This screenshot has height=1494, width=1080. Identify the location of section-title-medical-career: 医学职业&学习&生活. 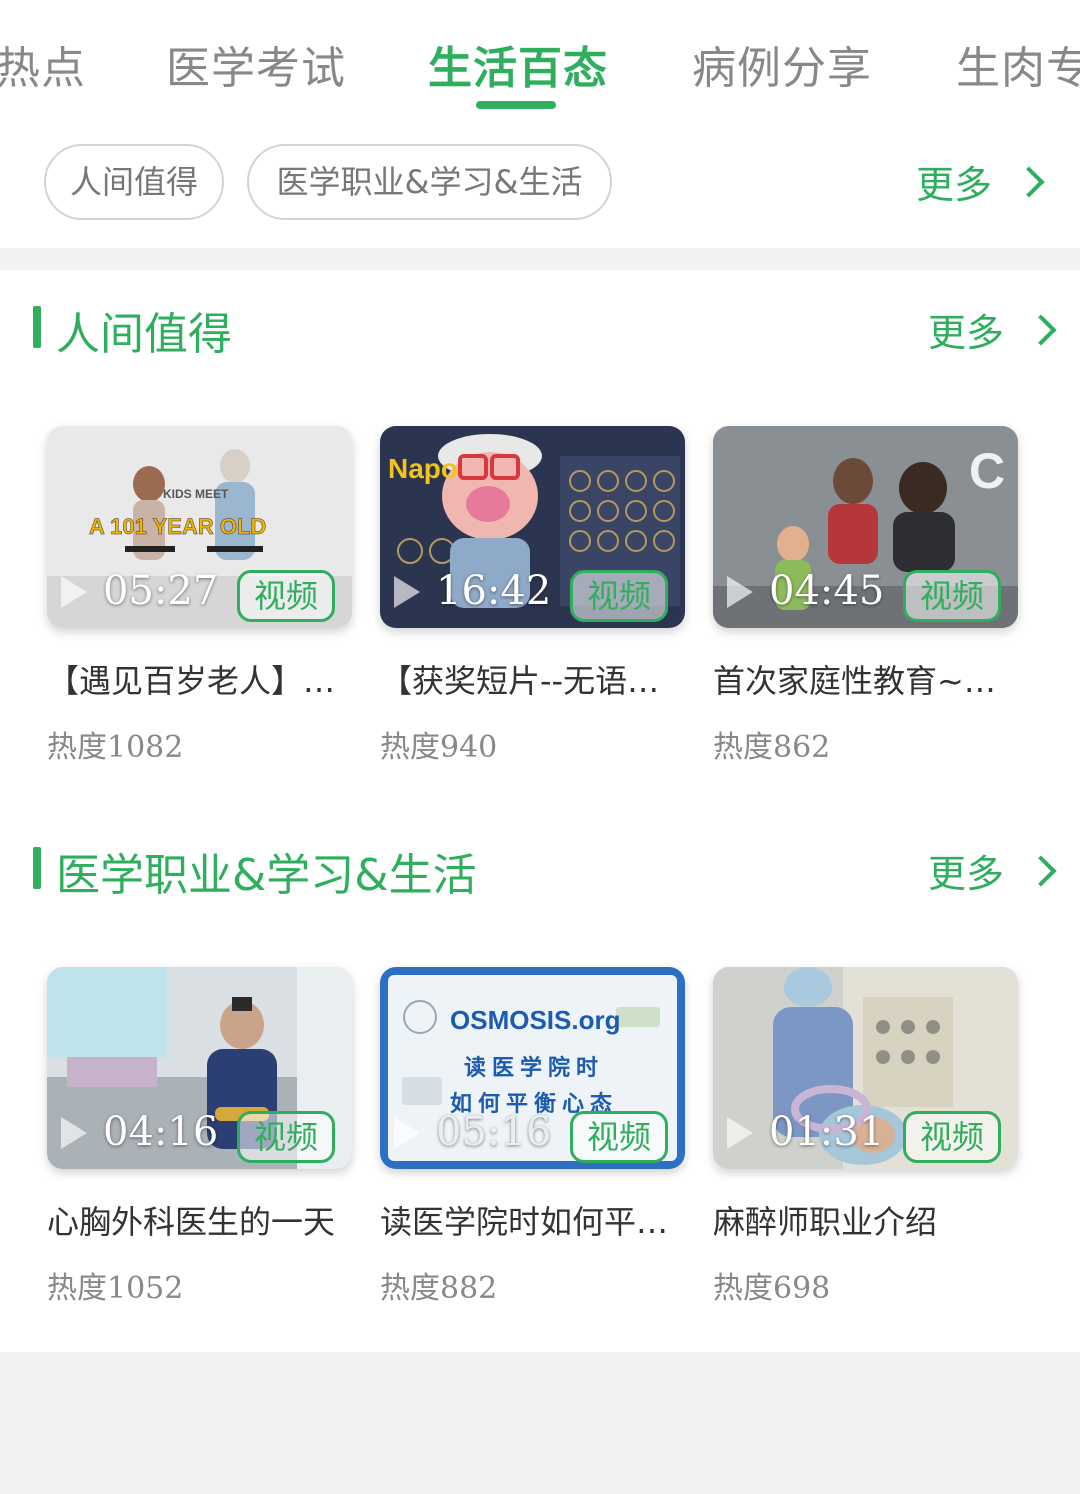
(266, 875).